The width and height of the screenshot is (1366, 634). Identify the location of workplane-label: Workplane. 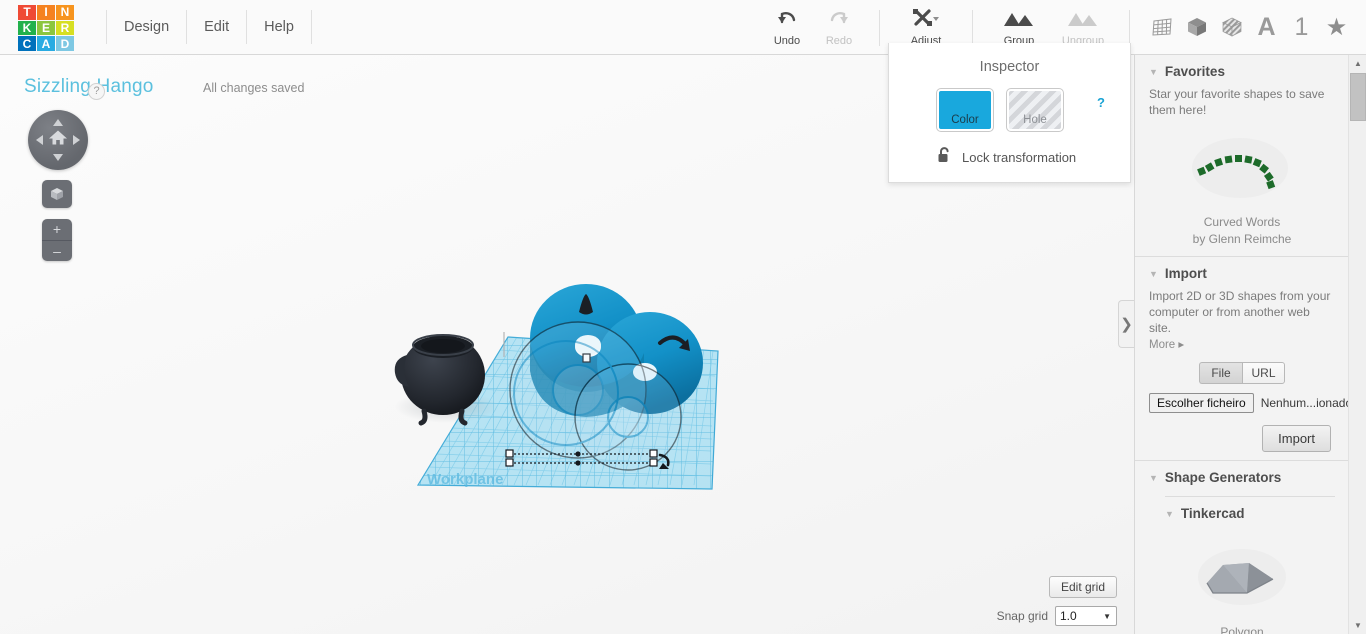
(465, 479).